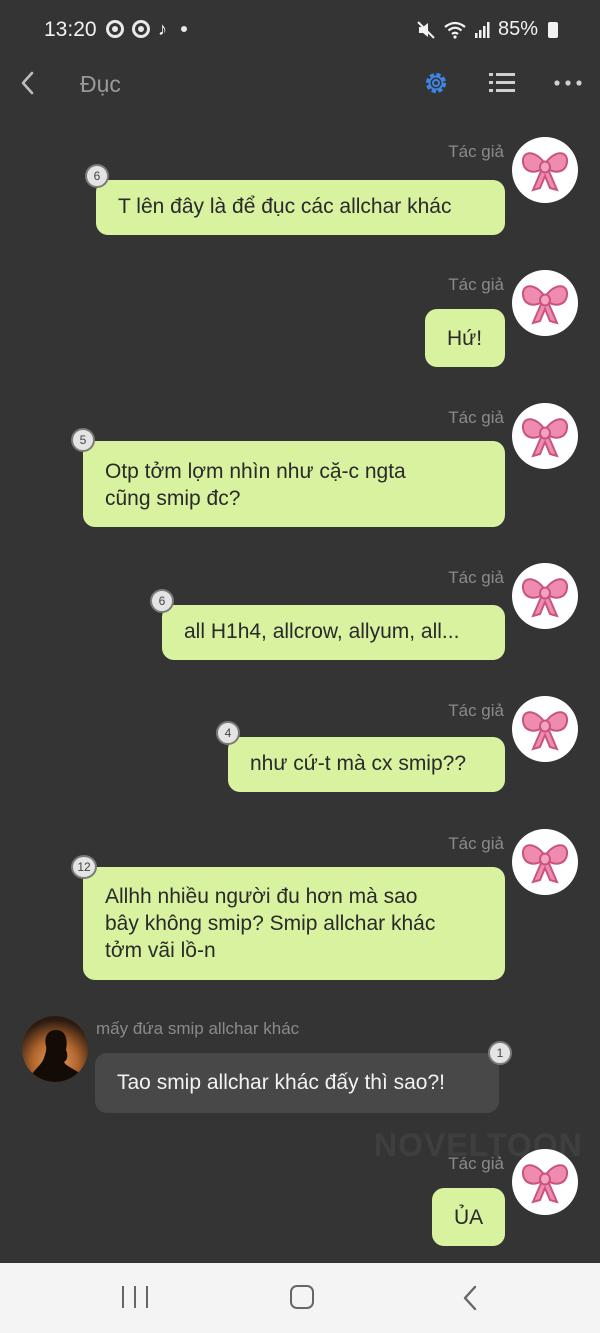 The image size is (600, 1333). I want to click on gear-icon, so click(436, 83).